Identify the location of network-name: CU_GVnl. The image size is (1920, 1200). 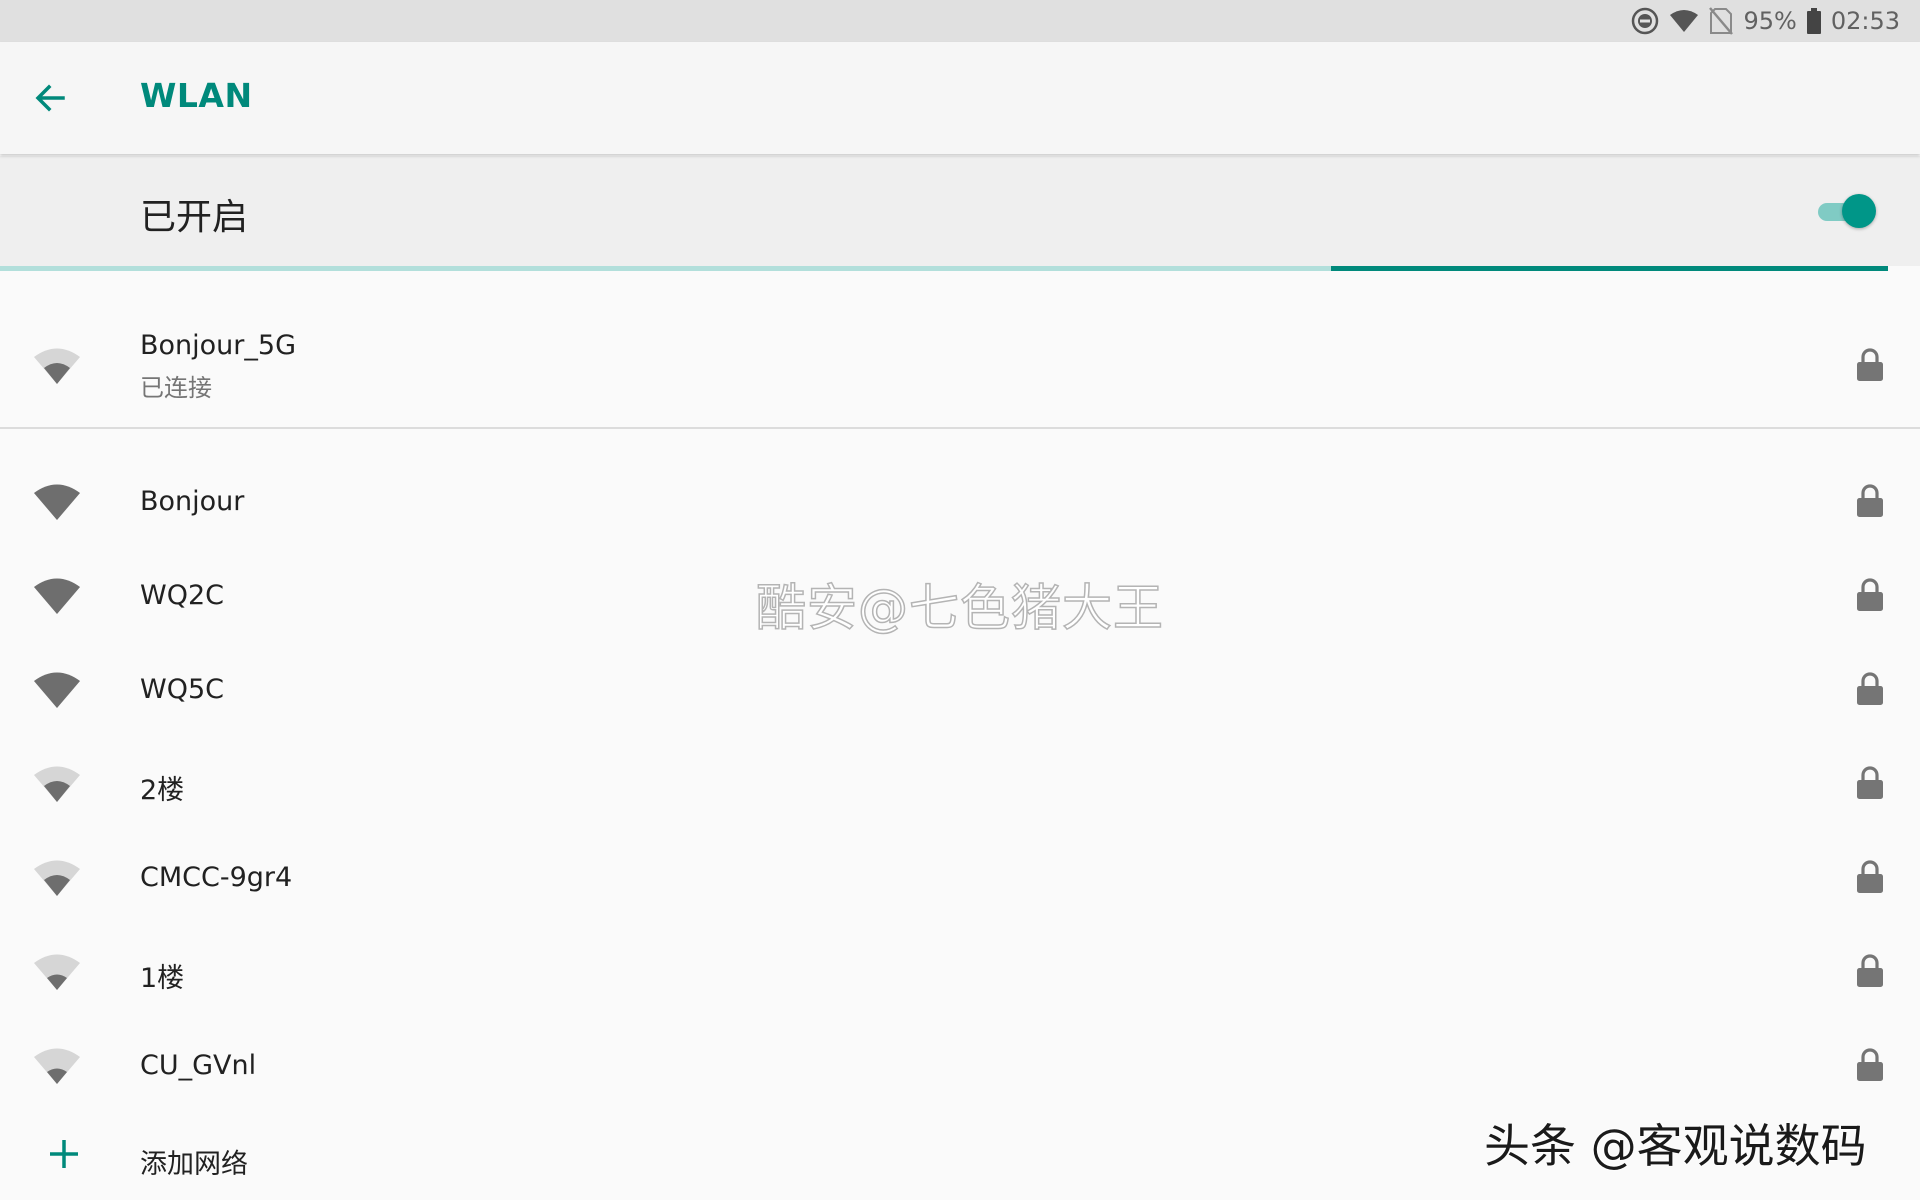
(198, 1065).